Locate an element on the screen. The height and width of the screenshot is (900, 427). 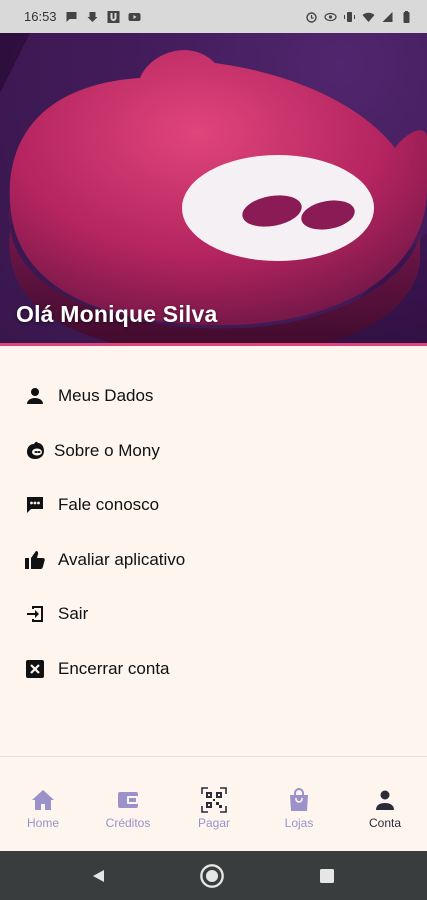
menu-item-label: Avaliar aplicativo is located at coordinates (122, 559).